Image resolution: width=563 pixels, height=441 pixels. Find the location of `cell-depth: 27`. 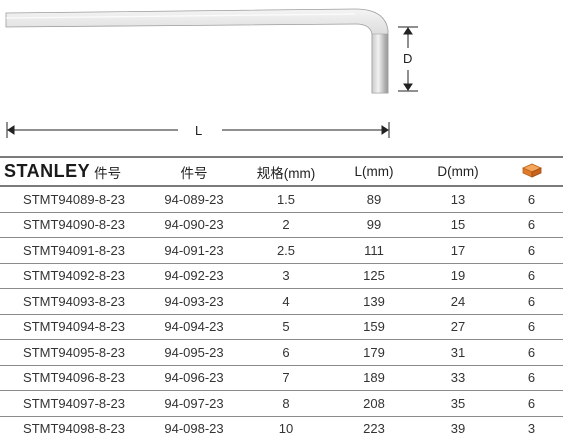

cell-depth: 27 is located at coordinates (458, 327).